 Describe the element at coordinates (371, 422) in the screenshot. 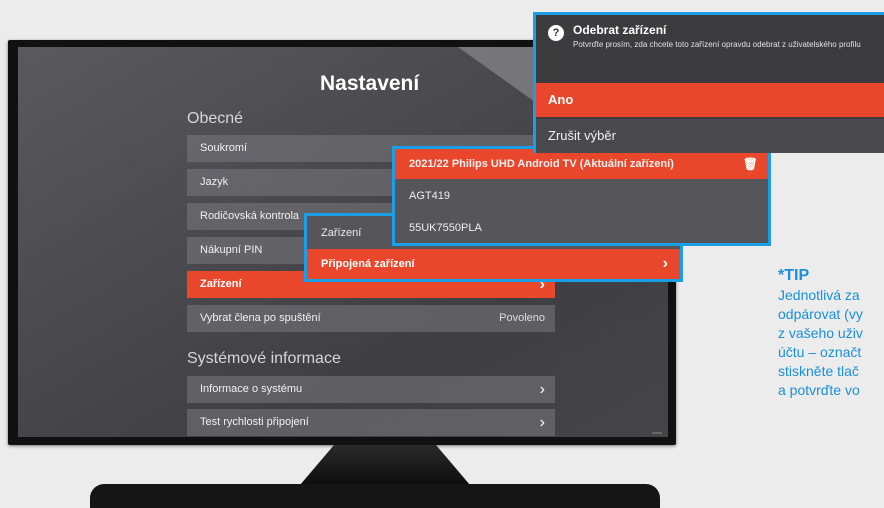

I see `menu-item-speed-test: Test rychlosti připojení ›` at that location.